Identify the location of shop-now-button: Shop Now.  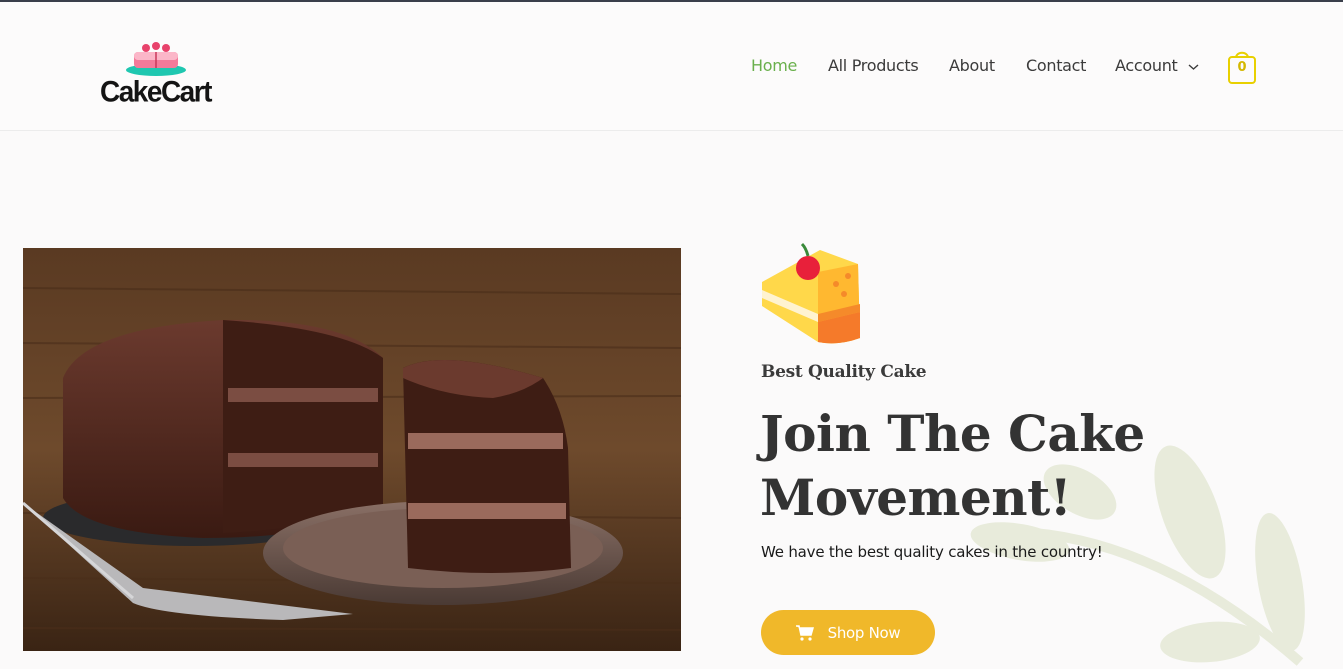
(848, 632).